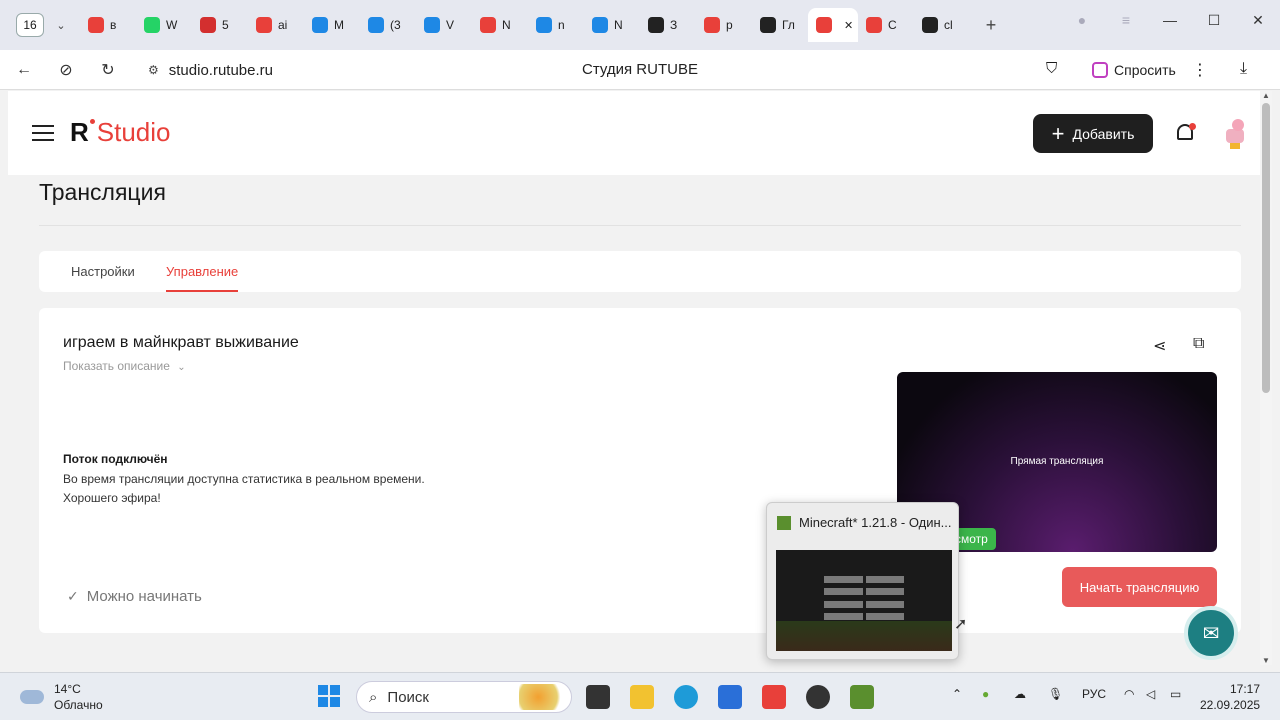 This screenshot has width=1280, height=720. What do you see at coordinates (376, 25) in the screenshot?
I see `chat-icon` at bounding box center [376, 25].